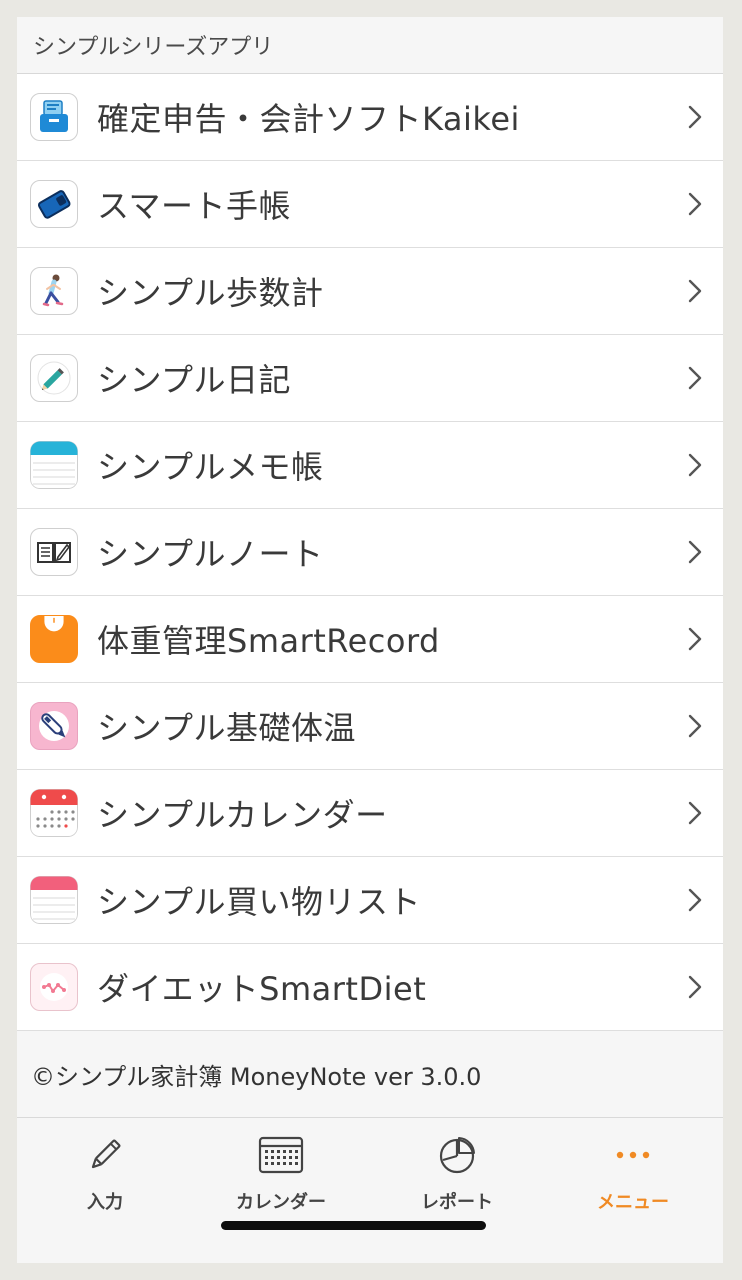 Image resolution: width=742 pixels, height=1280 pixels. Describe the element at coordinates (194, 206) in the screenshot. I see `app-row-label: スマート手帳` at that location.